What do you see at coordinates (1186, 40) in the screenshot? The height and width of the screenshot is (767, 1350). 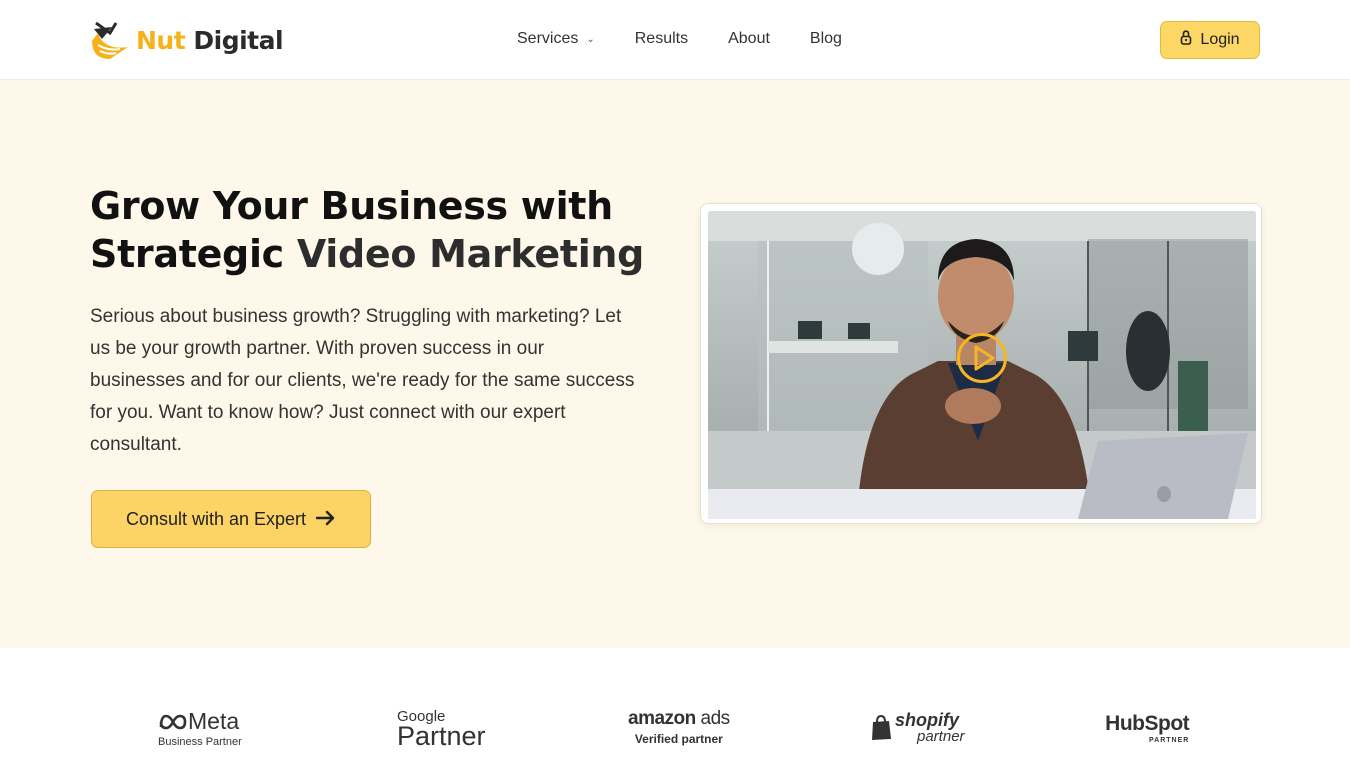 I see `lock-icon` at bounding box center [1186, 40].